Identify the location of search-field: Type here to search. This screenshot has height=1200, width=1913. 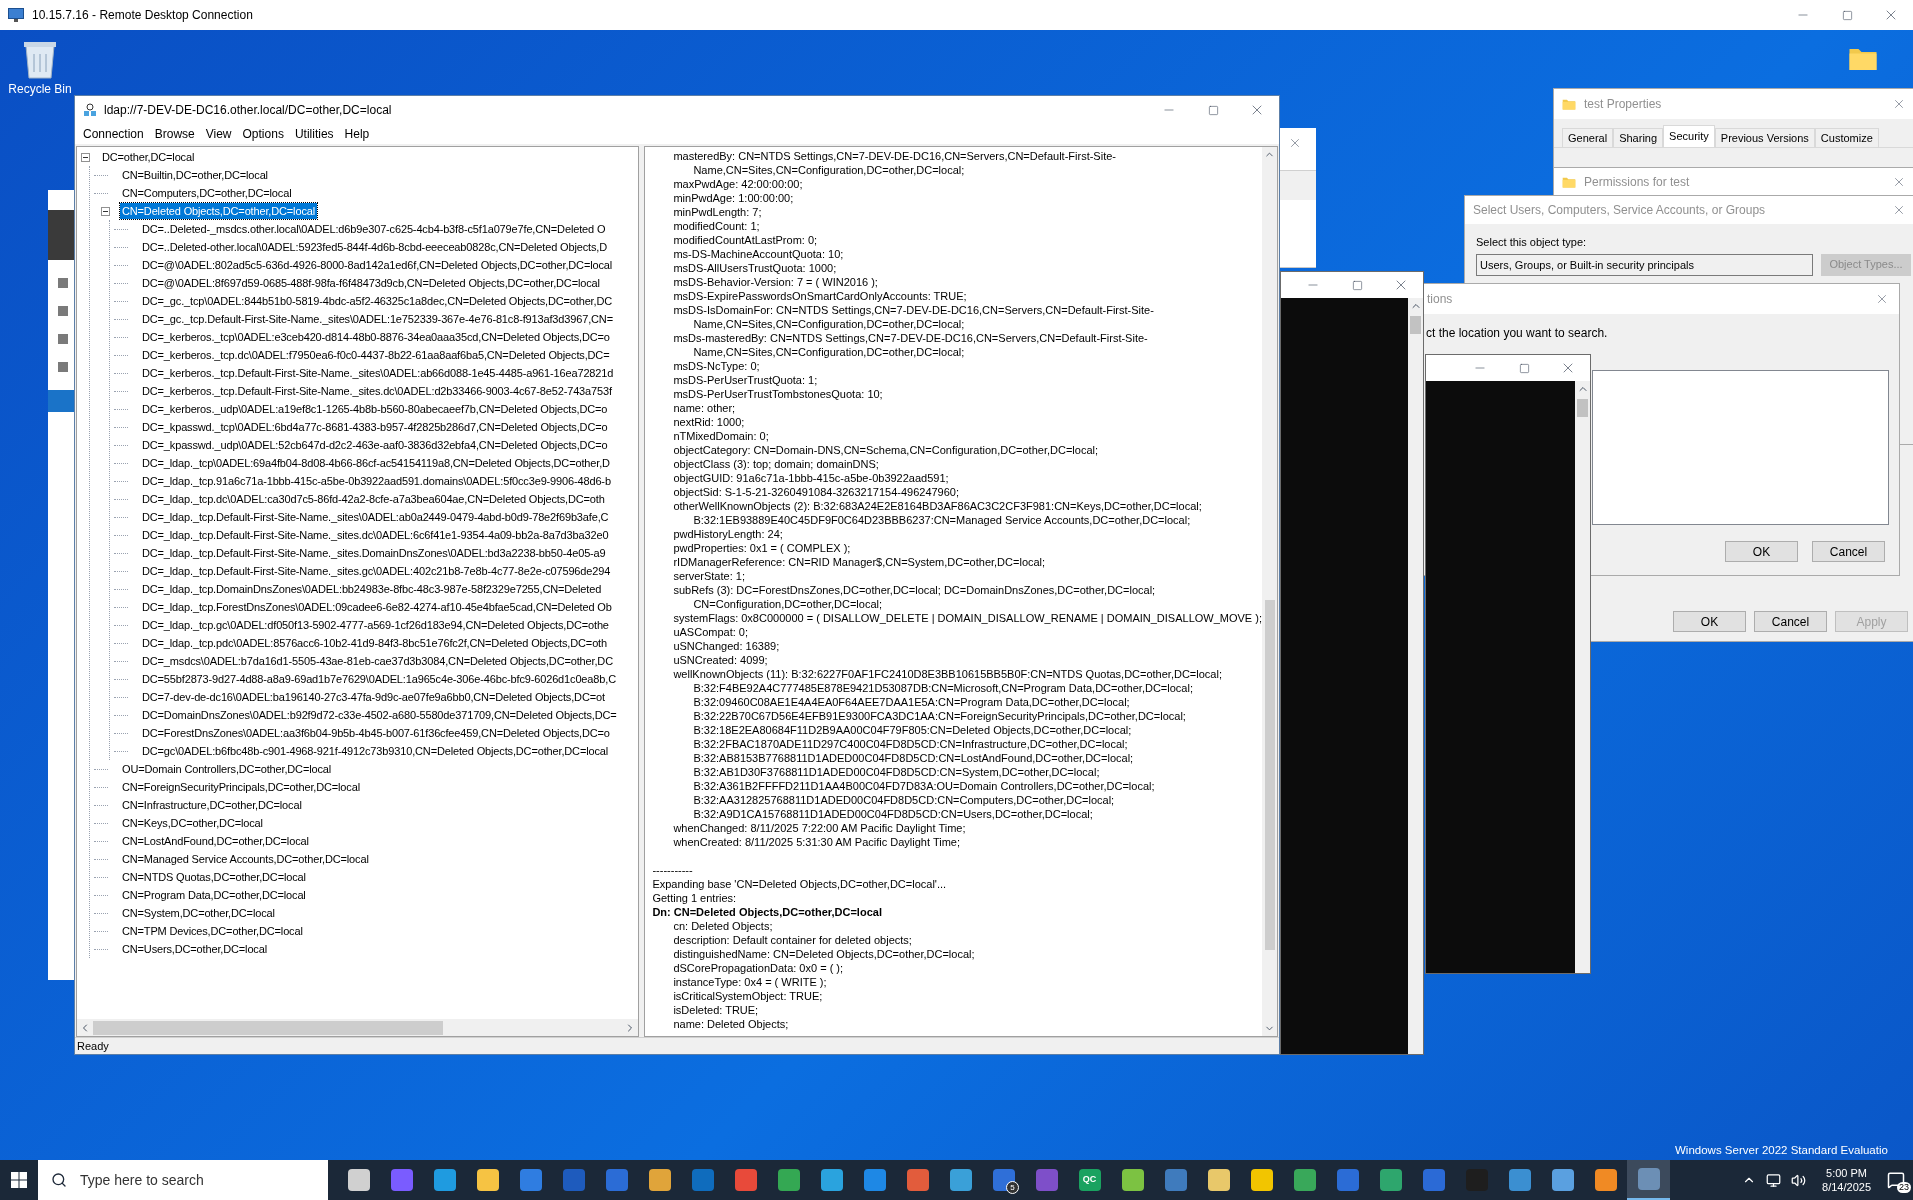
(183, 1180).